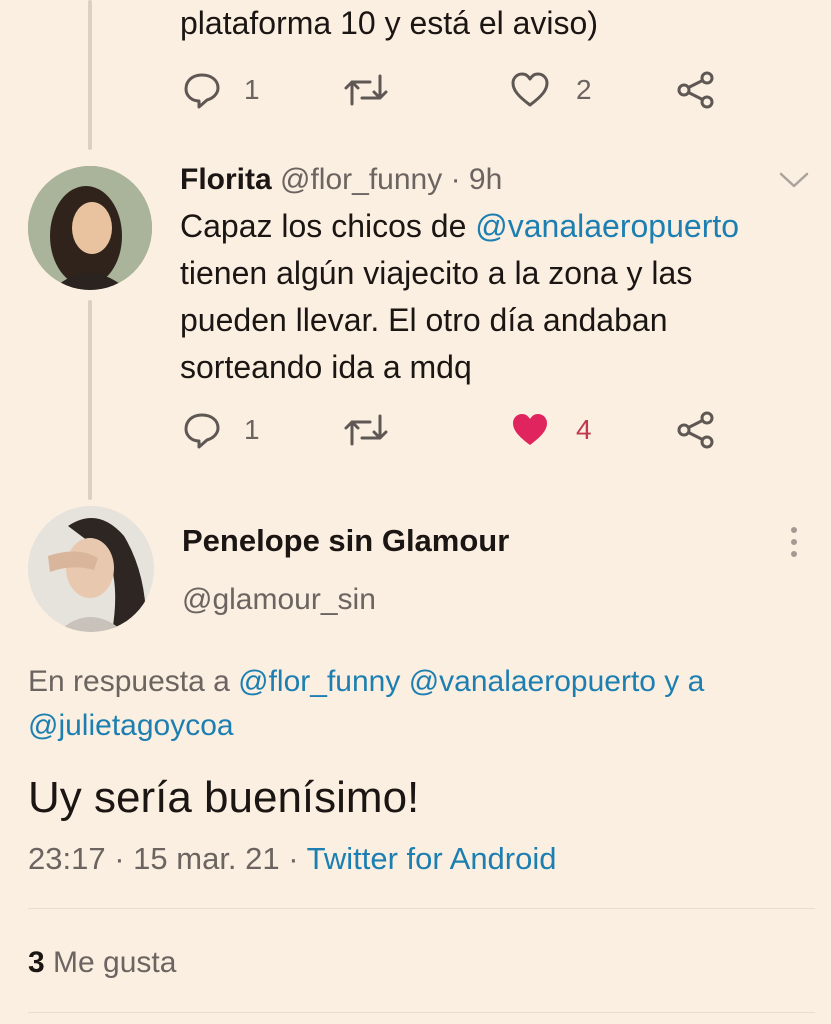 Image resolution: width=831 pixels, height=1024 pixels. Describe the element at coordinates (319, 681) in the screenshot. I see `mention-link: @flor_funny` at that location.